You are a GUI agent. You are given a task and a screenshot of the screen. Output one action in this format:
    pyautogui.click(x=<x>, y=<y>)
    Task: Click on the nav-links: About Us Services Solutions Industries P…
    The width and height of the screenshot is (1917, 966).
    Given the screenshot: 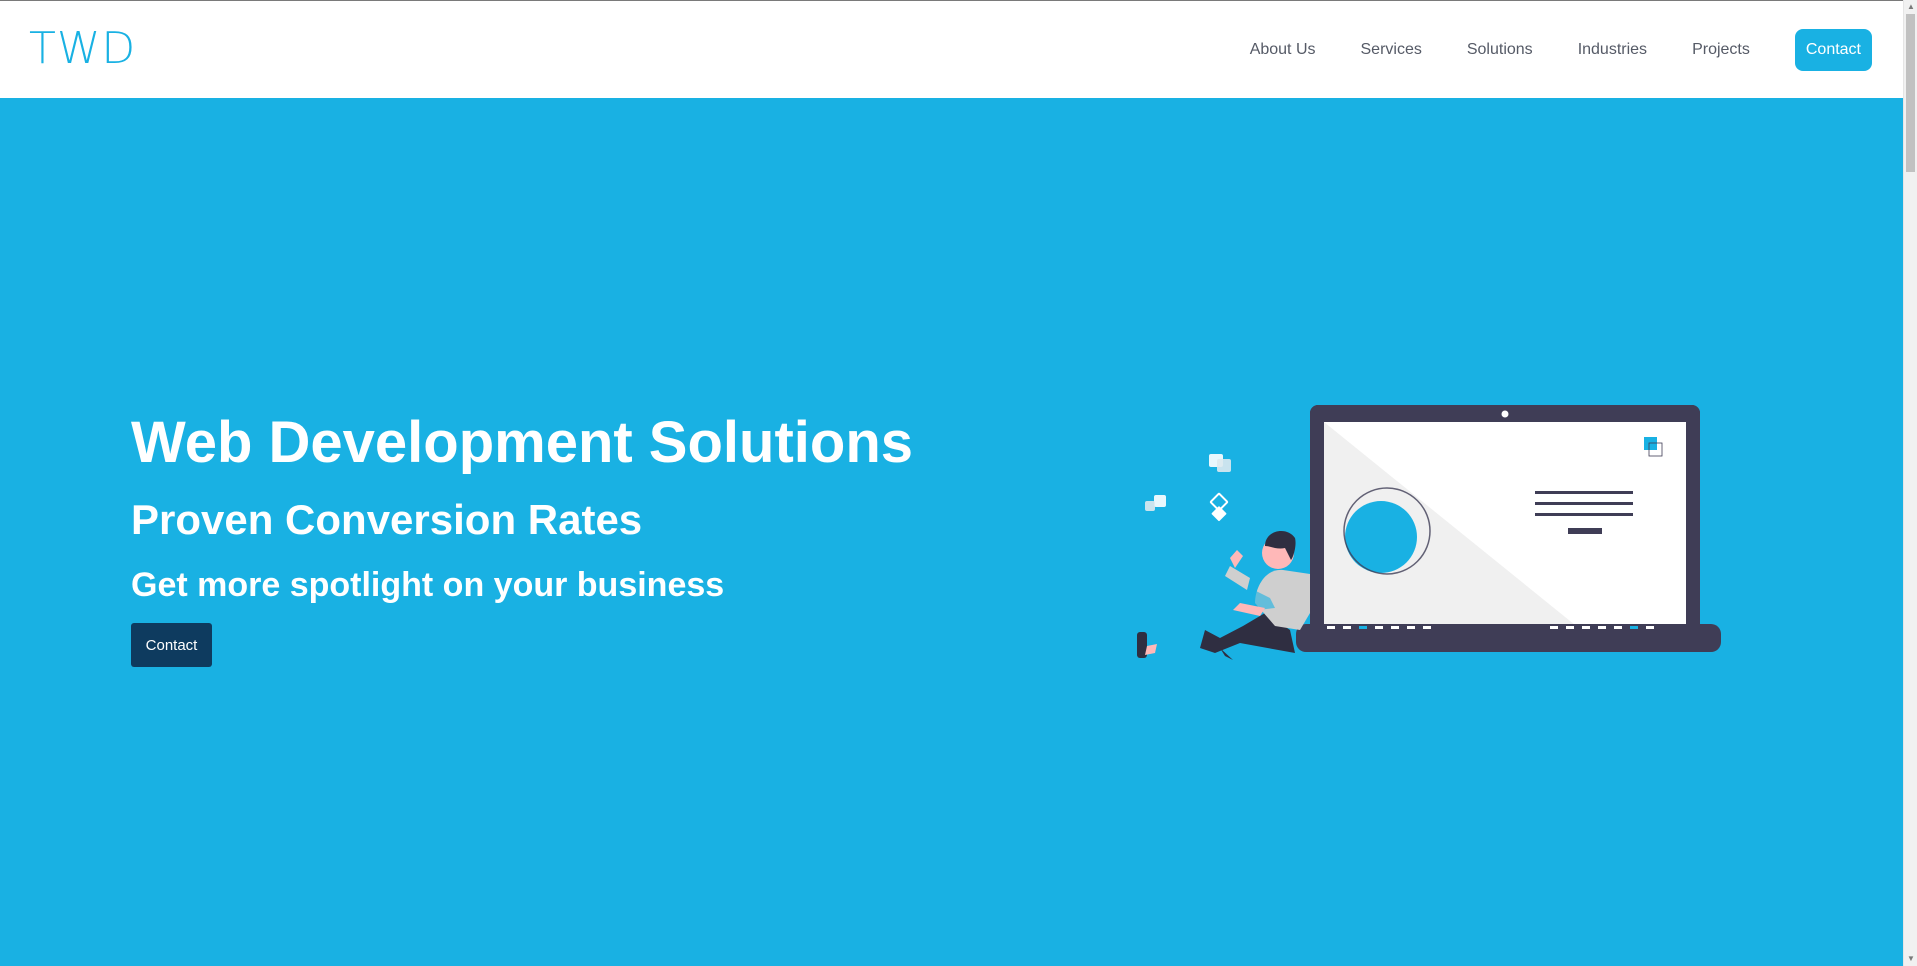 What is the action you would take?
    pyautogui.click(x=1576, y=49)
    